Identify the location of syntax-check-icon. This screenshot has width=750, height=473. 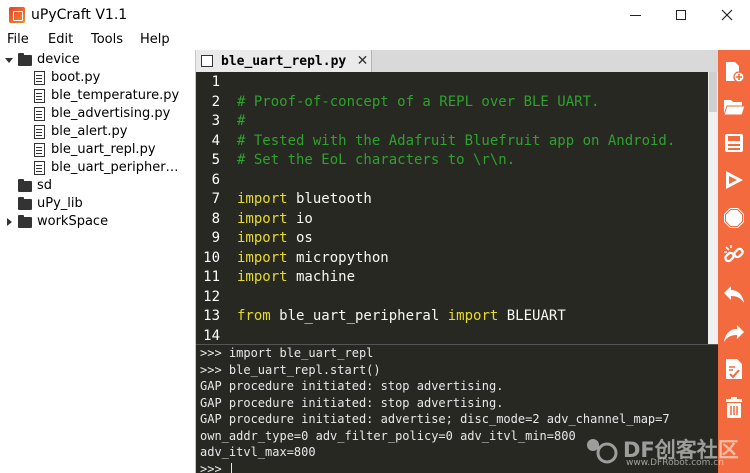
(734, 369).